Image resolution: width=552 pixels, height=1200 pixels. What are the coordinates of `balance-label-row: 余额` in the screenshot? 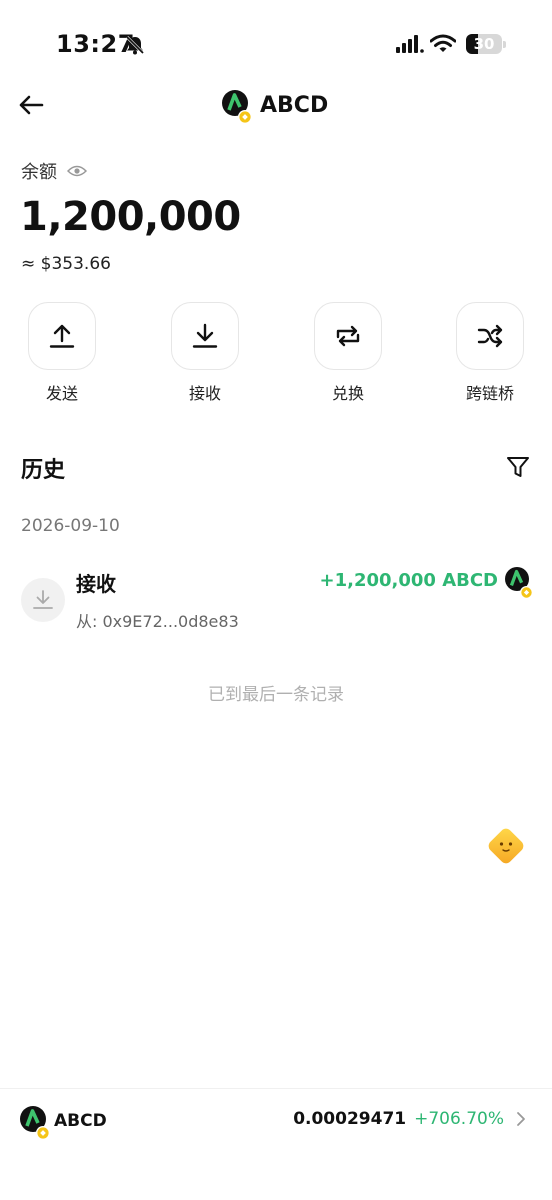 It's located at (54, 171).